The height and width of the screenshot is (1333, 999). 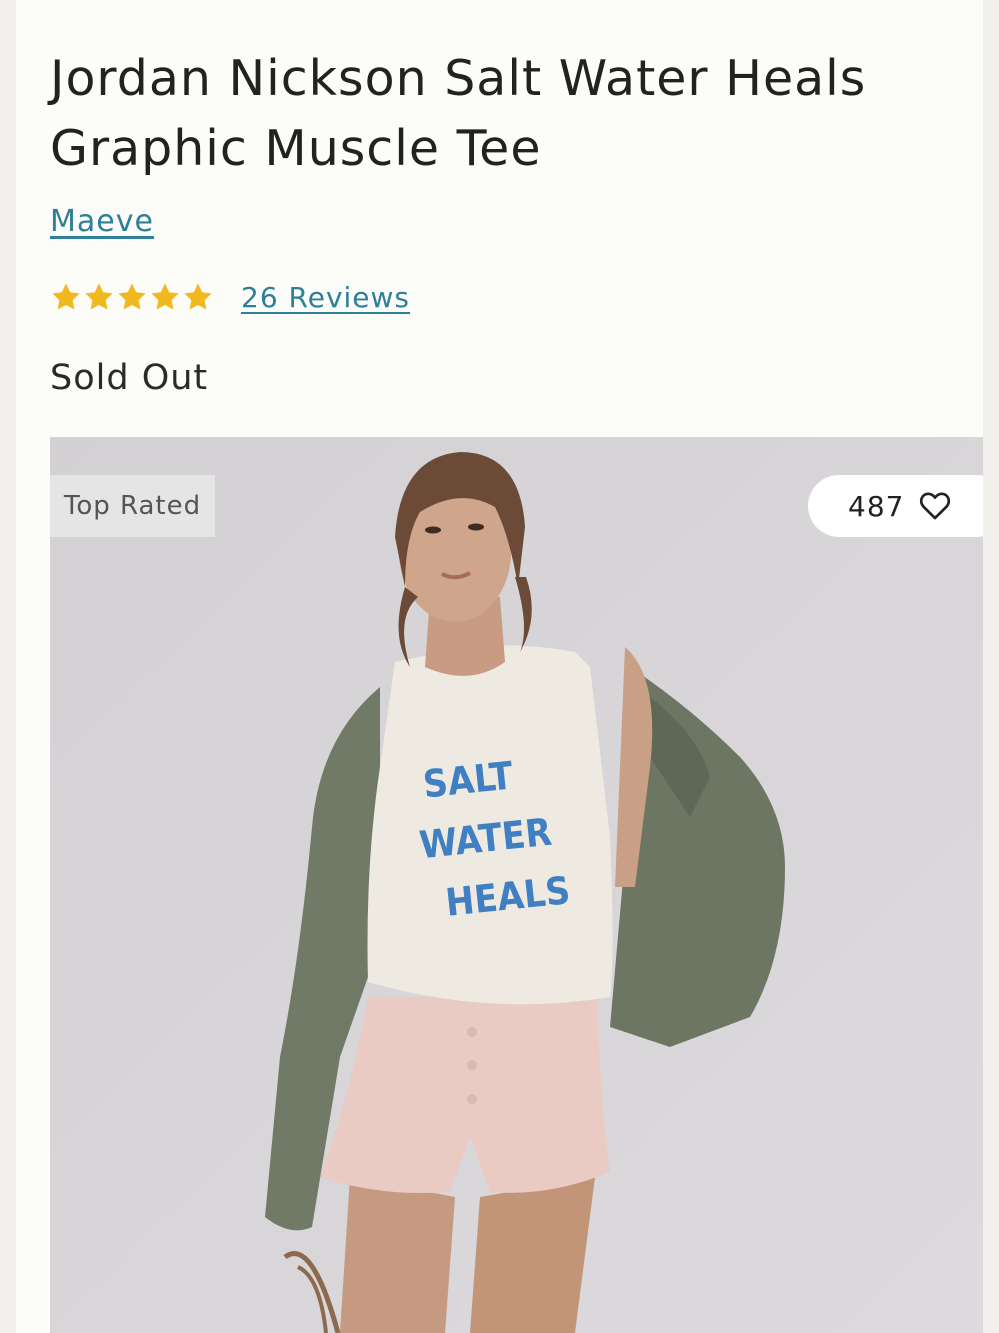 I want to click on rating-row: 26 Reviews, so click(x=230, y=297).